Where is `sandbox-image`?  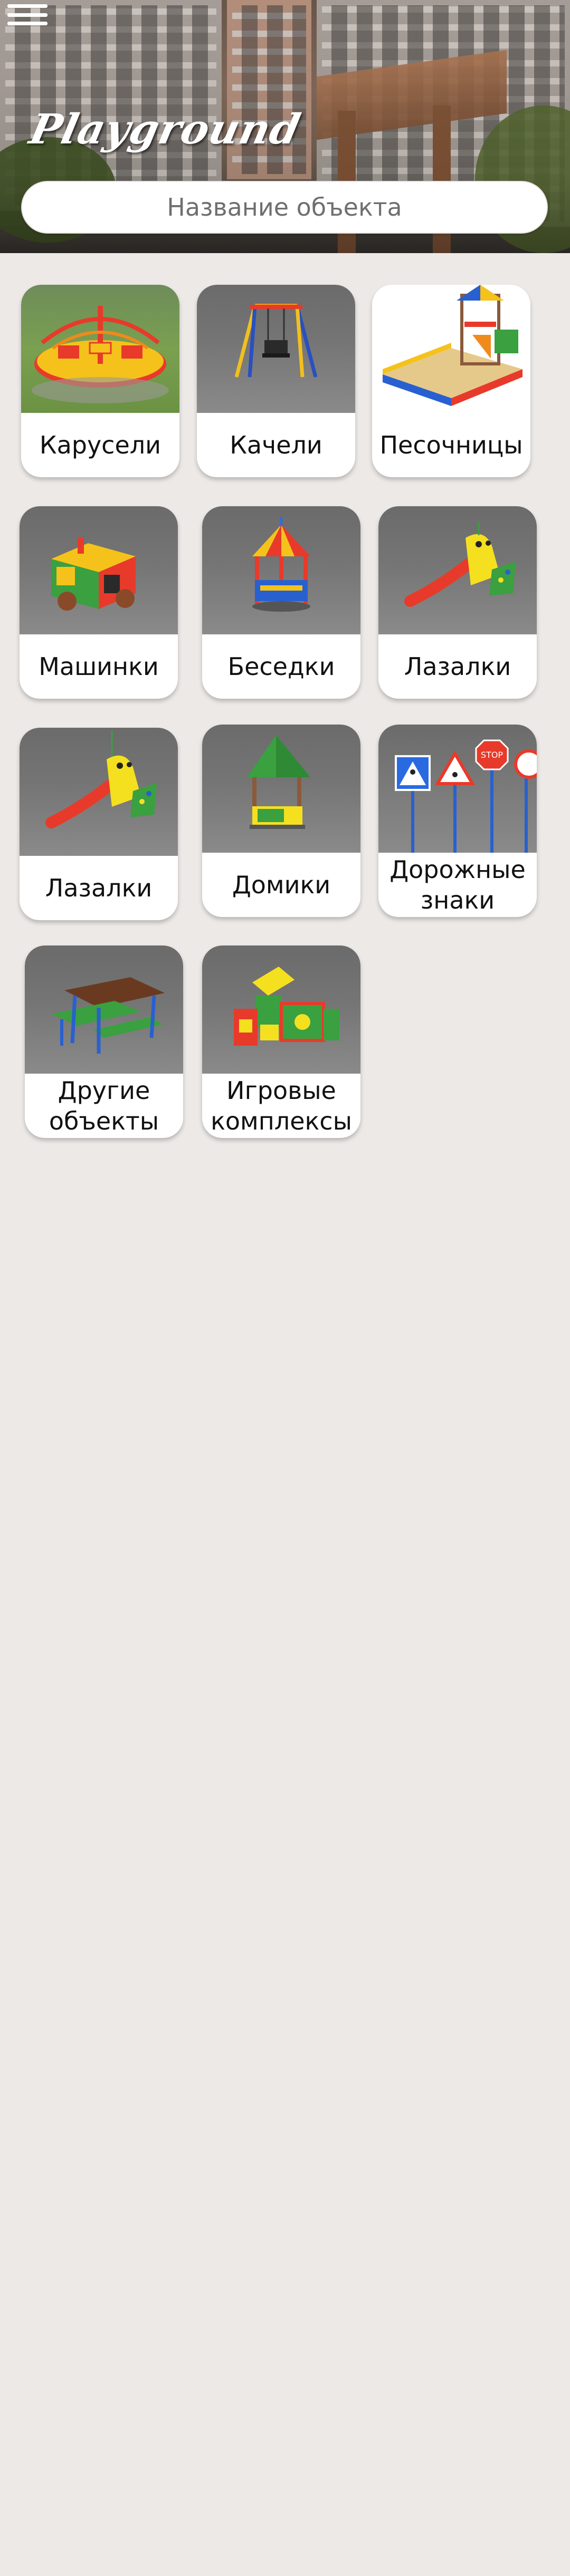 sandbox-image is located at coordinates (451, 349).